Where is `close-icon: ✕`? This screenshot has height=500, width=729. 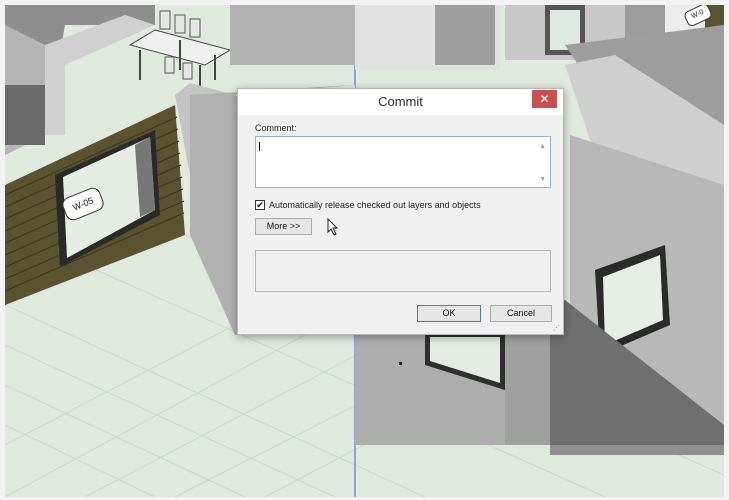
close-icon: ✕ is located at coordinates (544, 99).